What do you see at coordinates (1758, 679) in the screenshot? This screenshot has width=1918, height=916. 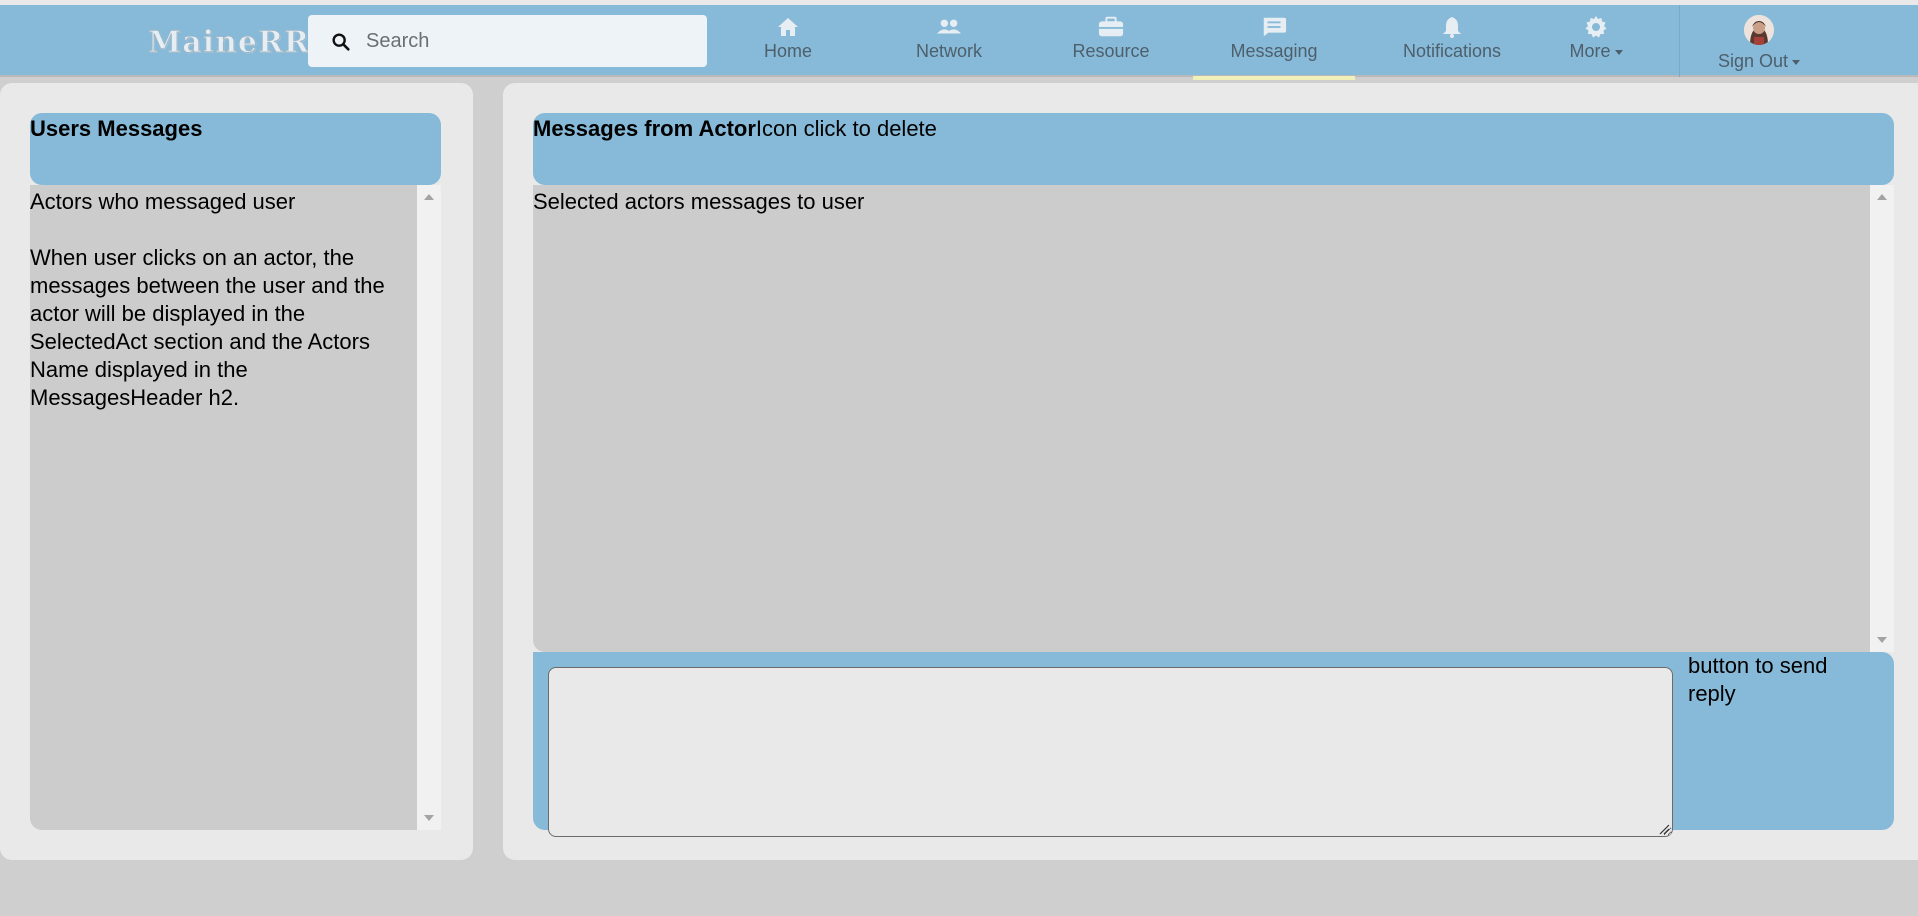 I see `send-reply-note: button to send reply` at bounding box center [1758, 679].